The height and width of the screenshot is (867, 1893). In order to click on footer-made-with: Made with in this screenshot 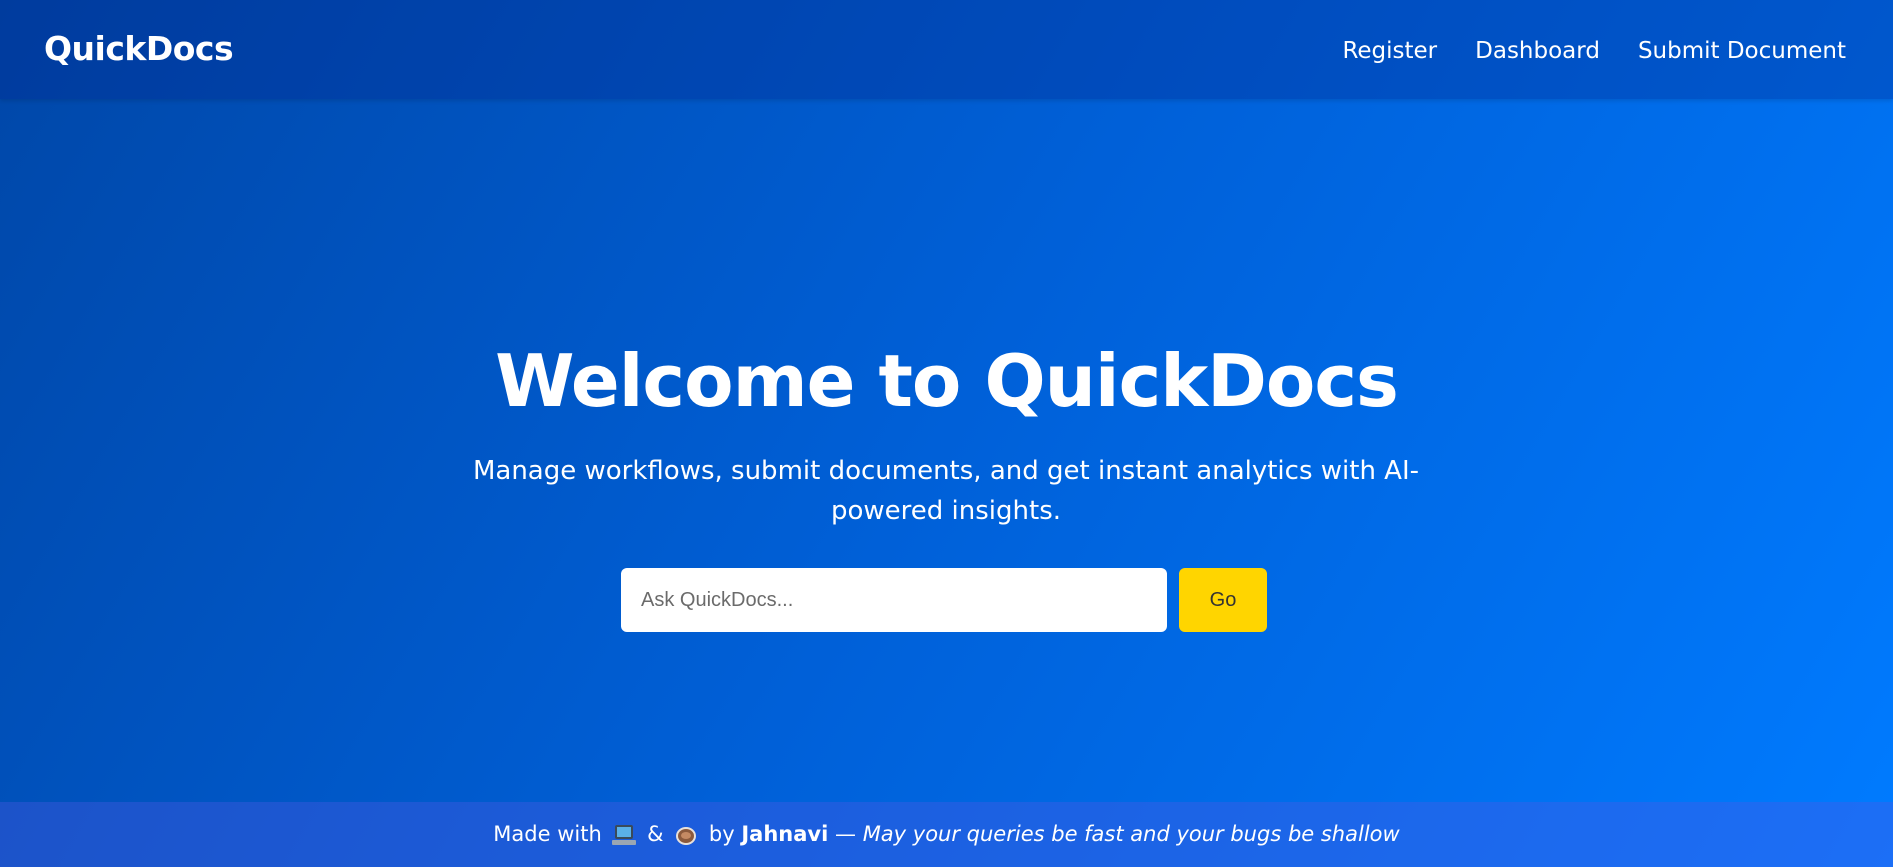, I will do `click(547, 834)`.